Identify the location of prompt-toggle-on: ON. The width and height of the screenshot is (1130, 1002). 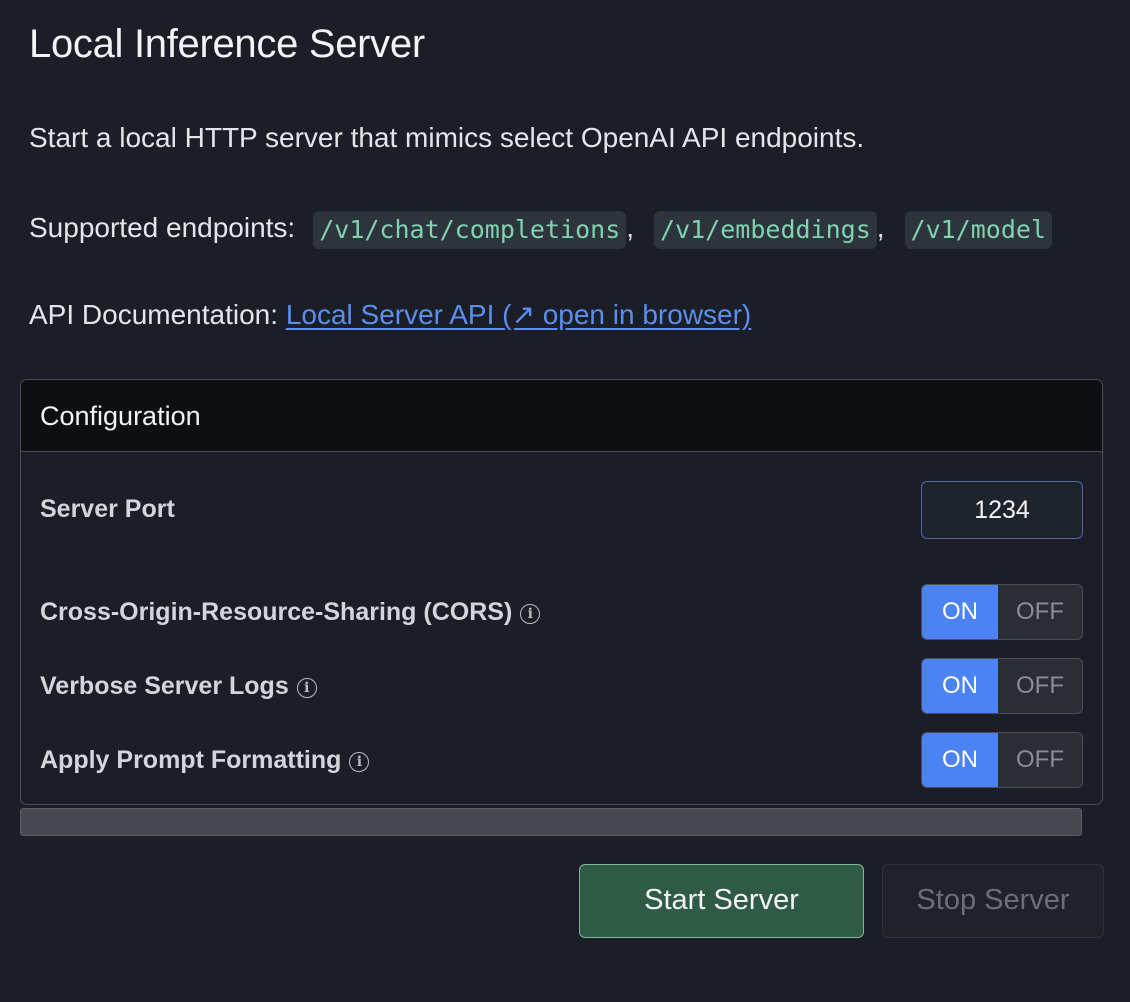
(960, 760).